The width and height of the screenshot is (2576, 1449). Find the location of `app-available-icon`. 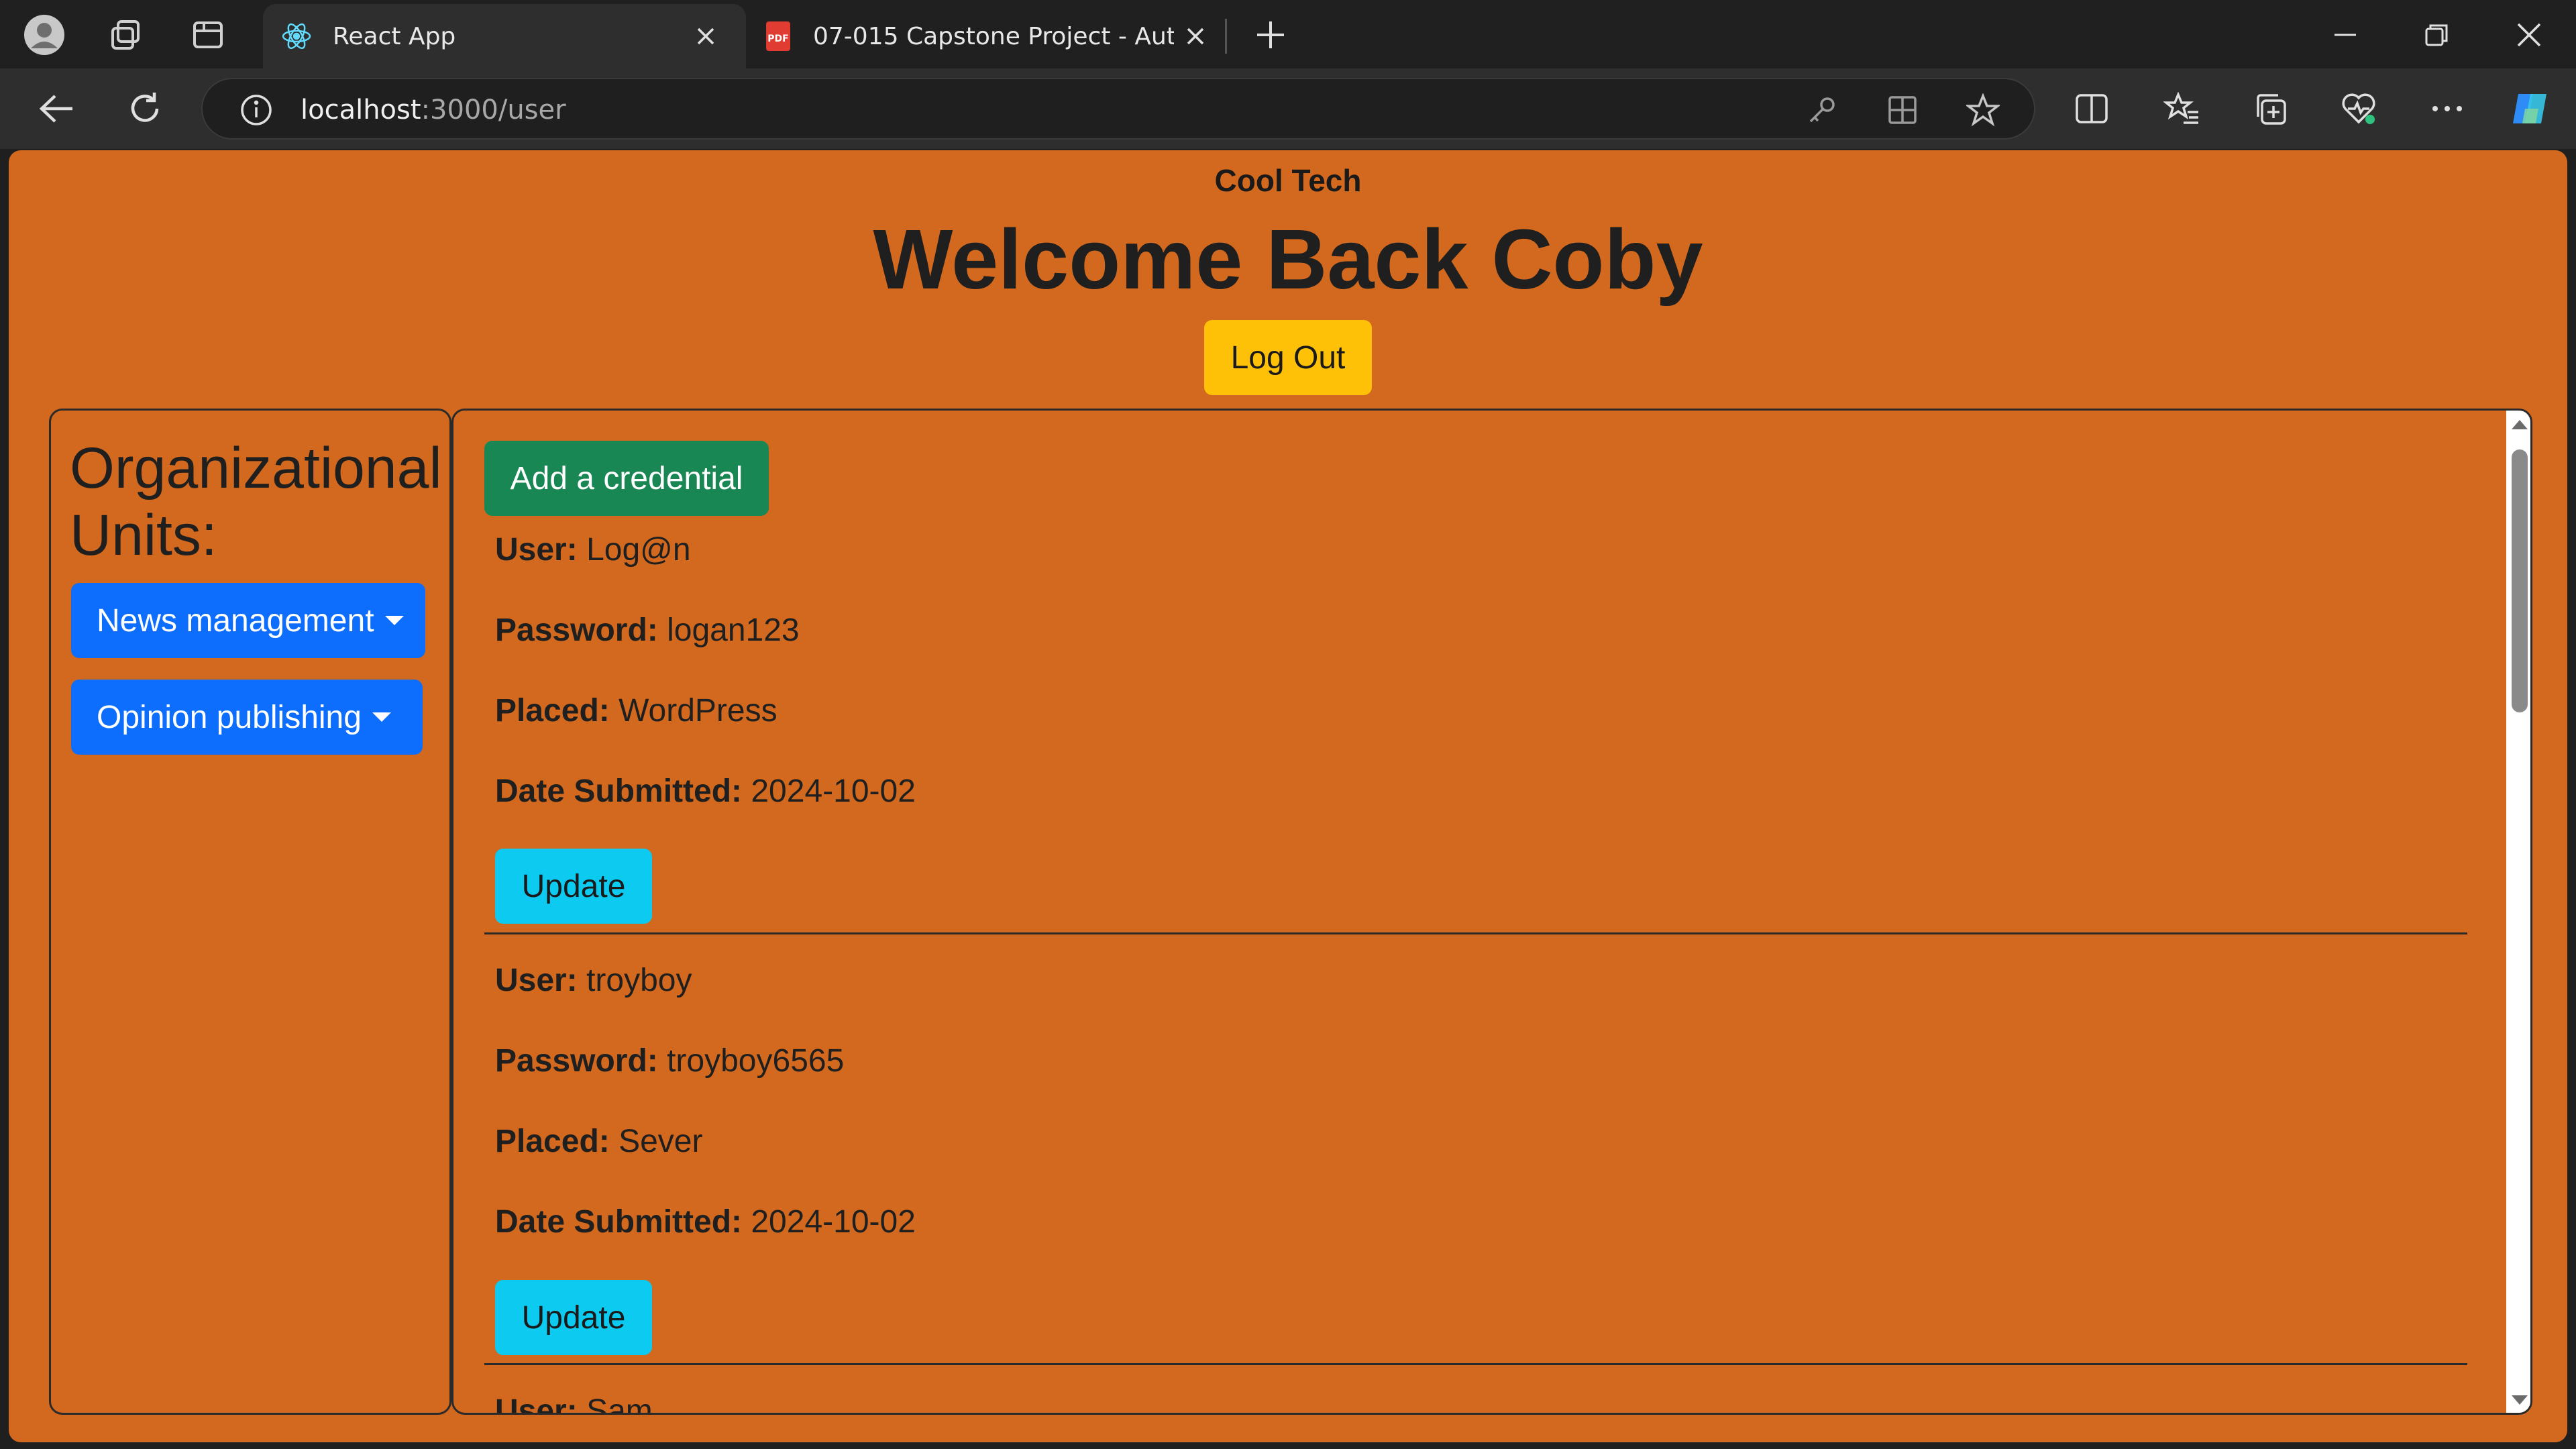

app-available-icon is located at coordinates (1902, 110).